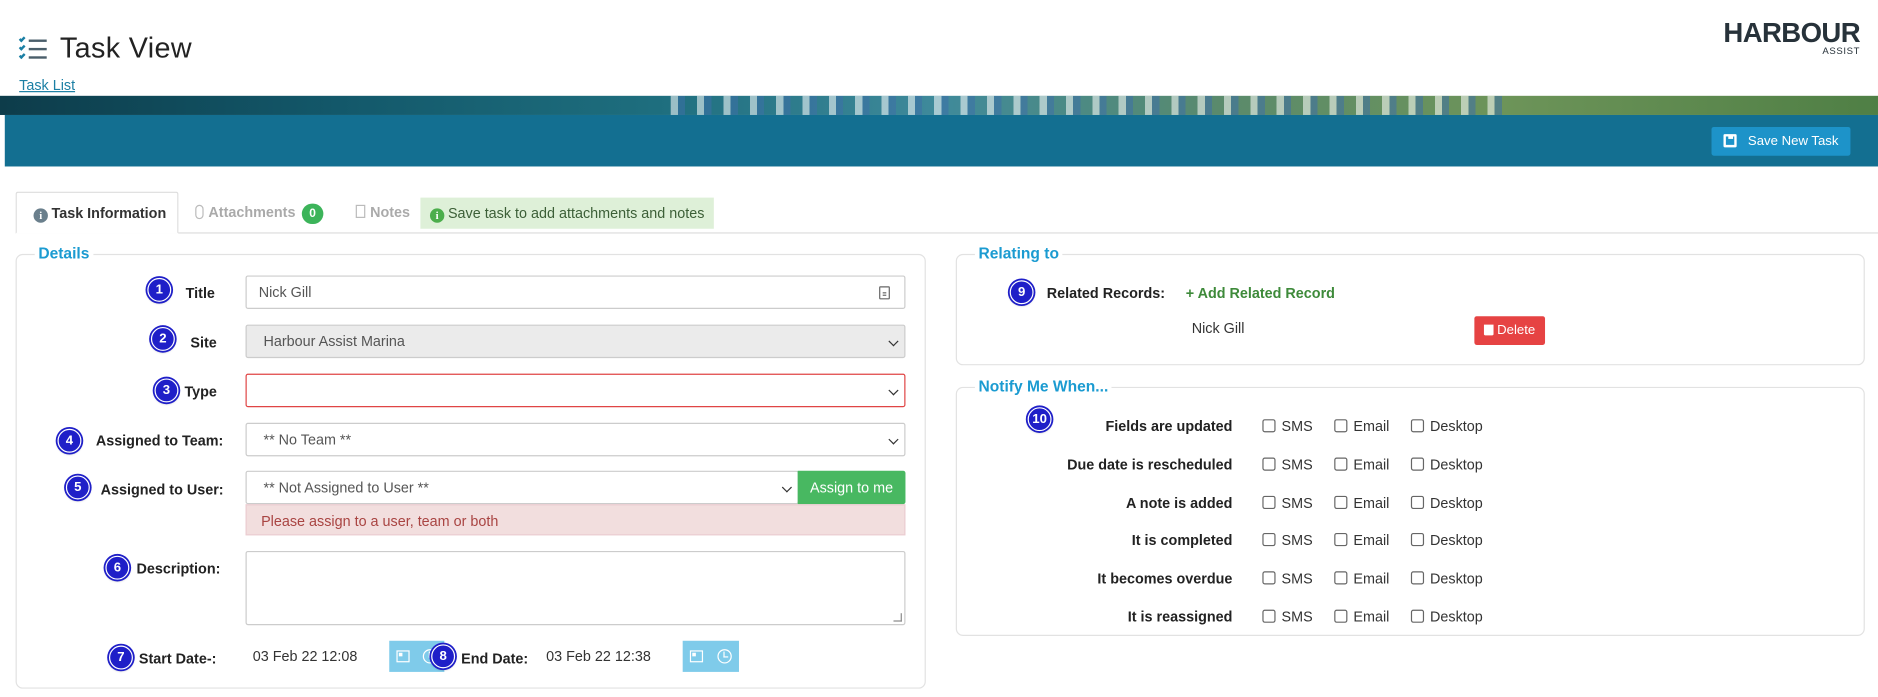 This screenshot has width=1878, height=697. What do you see at coordinates (200, 293) in the screenshot?
I see `title-label: Title` at bounding box center [200, 293].